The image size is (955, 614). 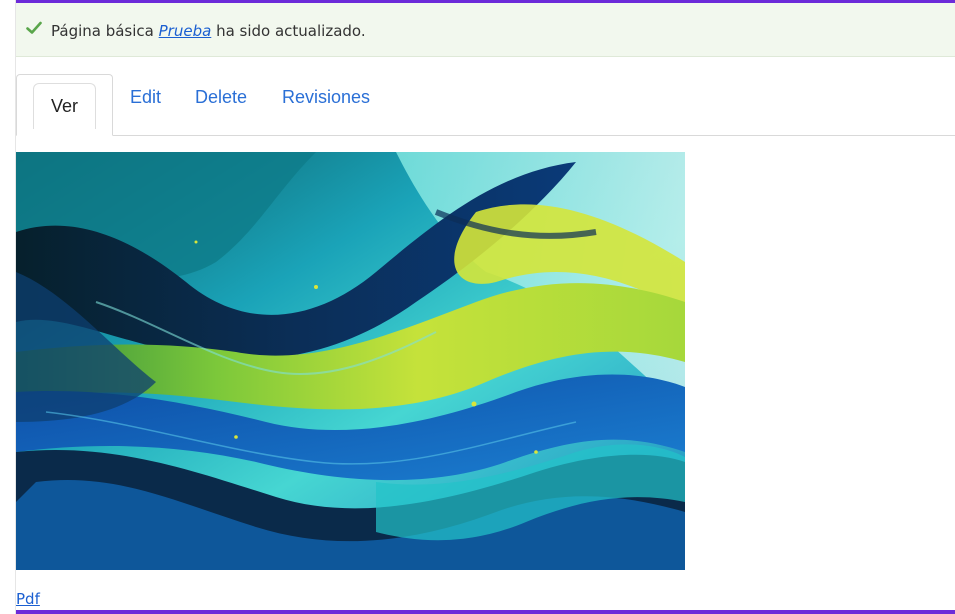 I want to click on status-prefix: Página básica, so click(x=105, y=31).